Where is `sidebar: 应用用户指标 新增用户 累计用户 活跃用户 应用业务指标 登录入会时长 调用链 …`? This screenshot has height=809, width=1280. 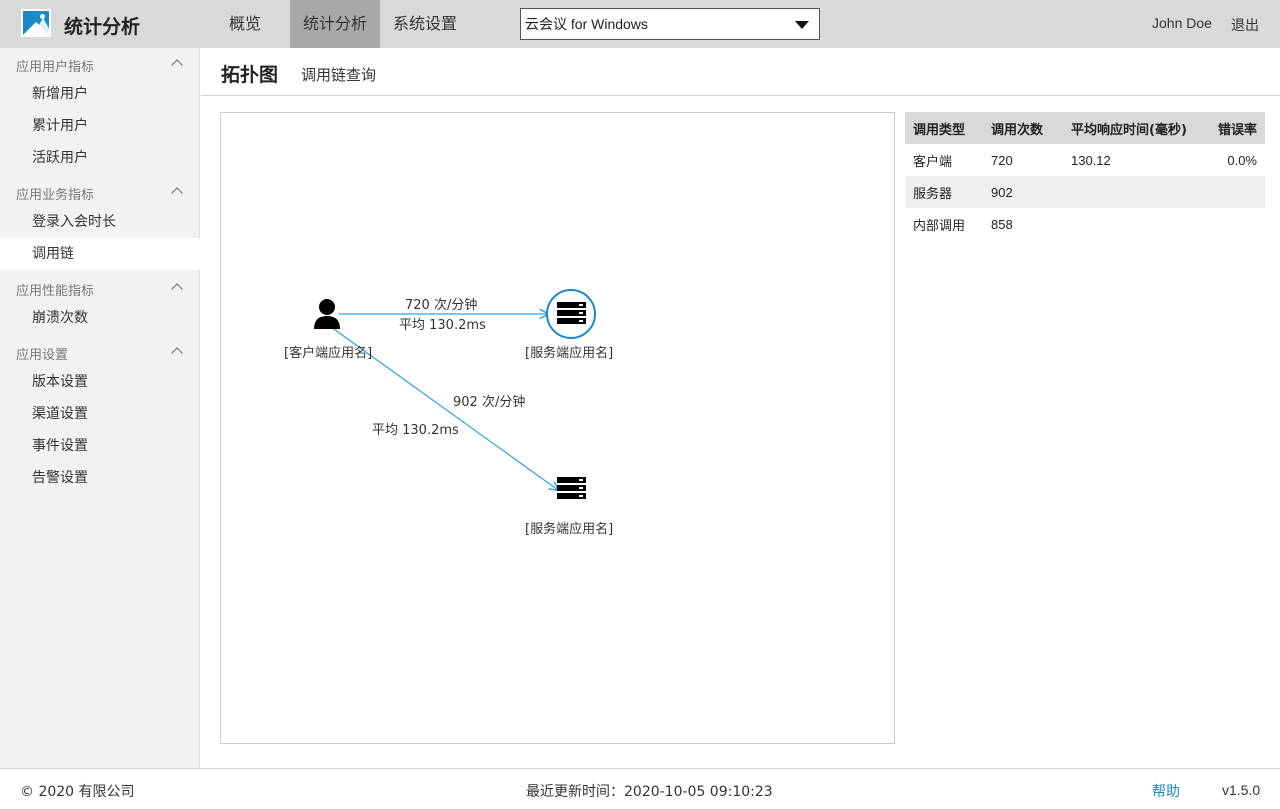
sidebar: 应用用户指标 新增用户 累计用户 活跃用户 应用业务指标 登录入会时长 调用链 … is located at coordinates (100, 408).